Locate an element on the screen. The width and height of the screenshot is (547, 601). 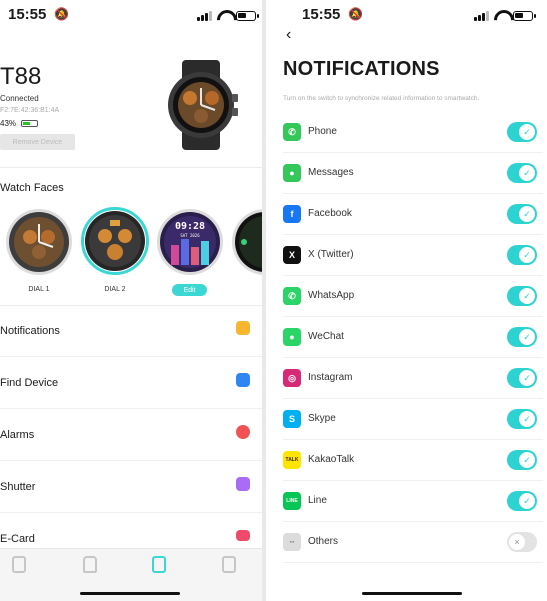
notification-row: ◎ Instagram ✓ is located at coordinates (413, 378).